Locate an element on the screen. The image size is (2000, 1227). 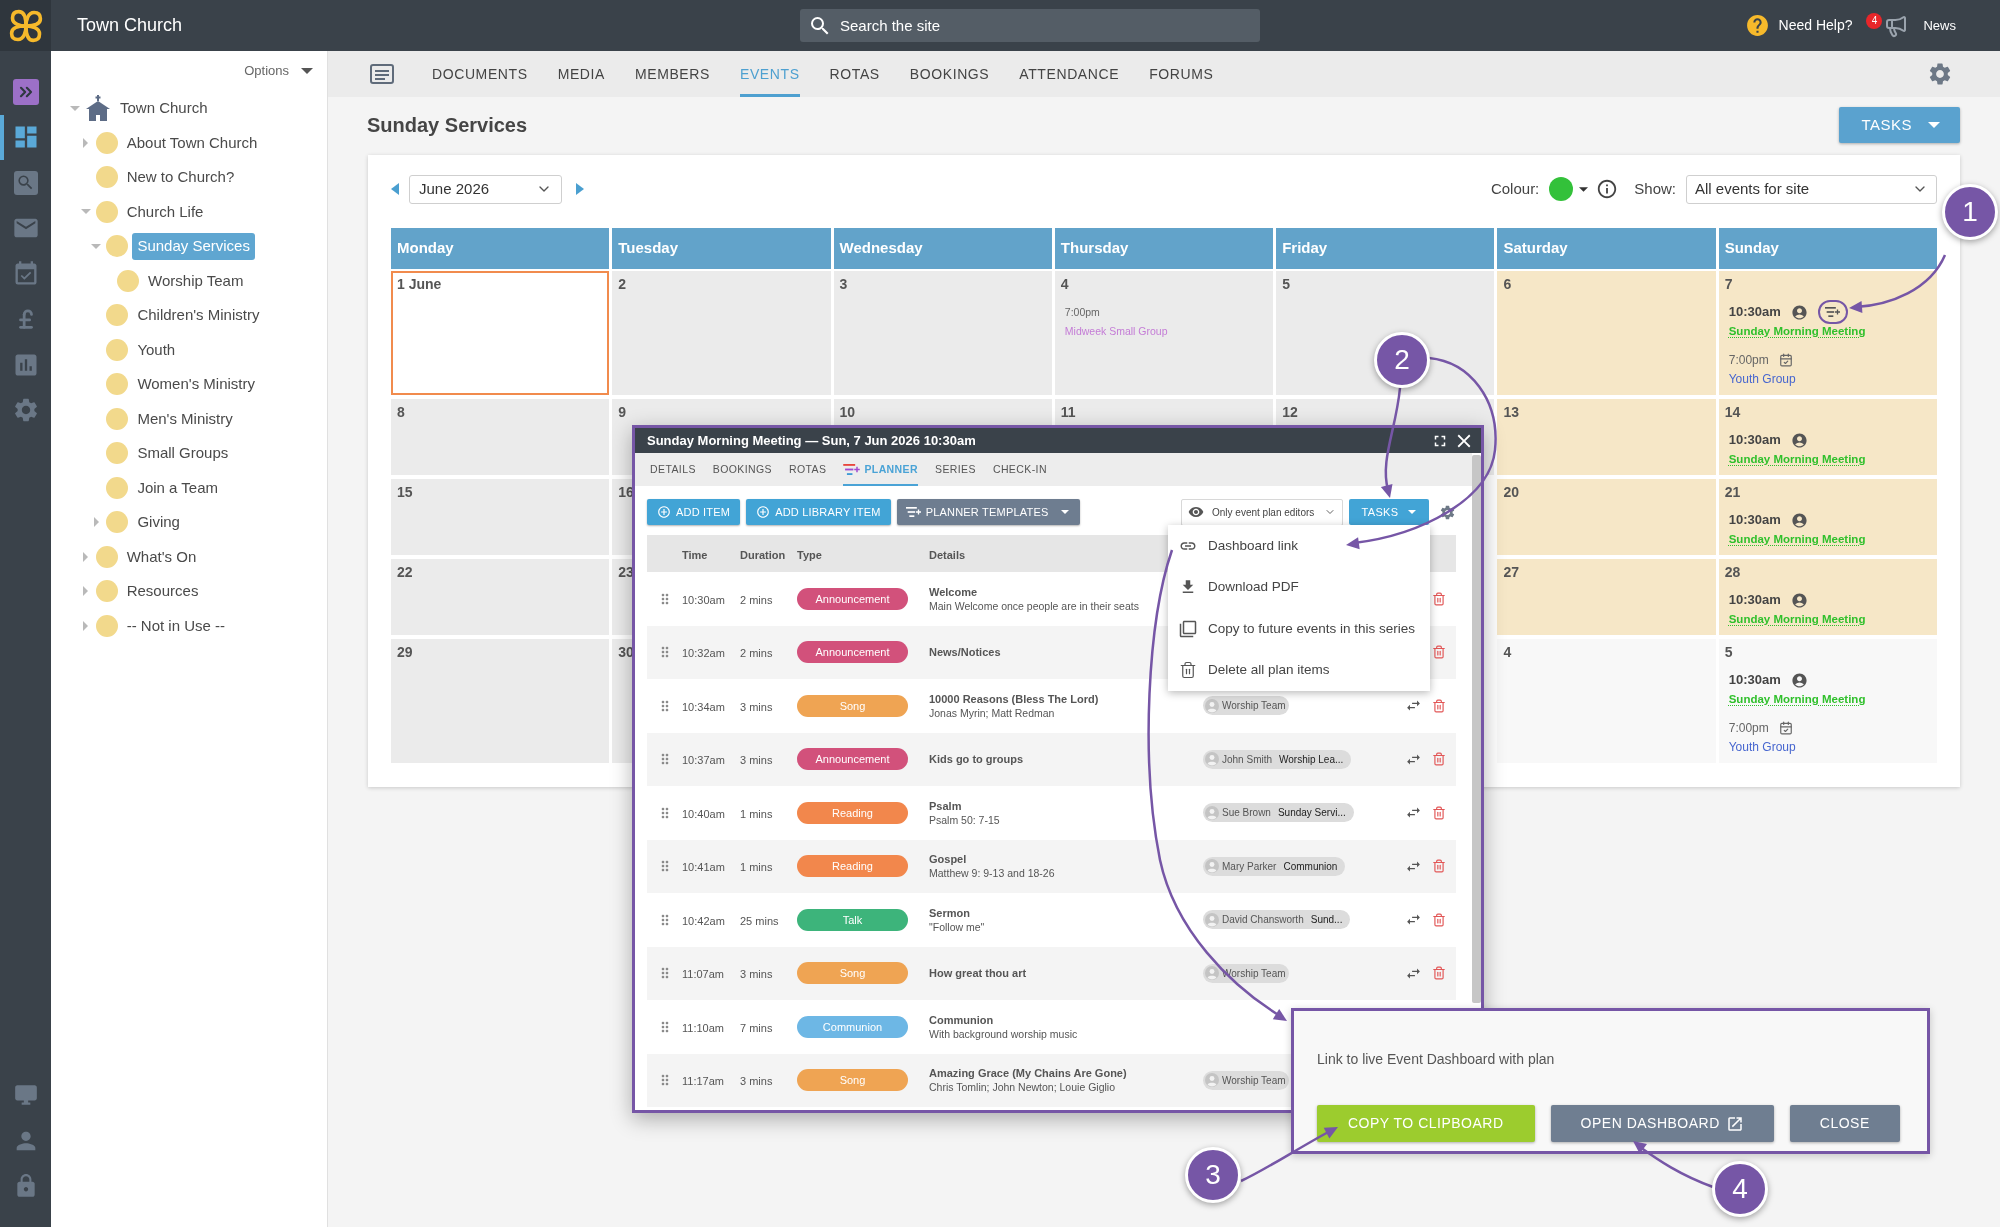
item-description: With background worship music is located at coordinates (1003, 1034).